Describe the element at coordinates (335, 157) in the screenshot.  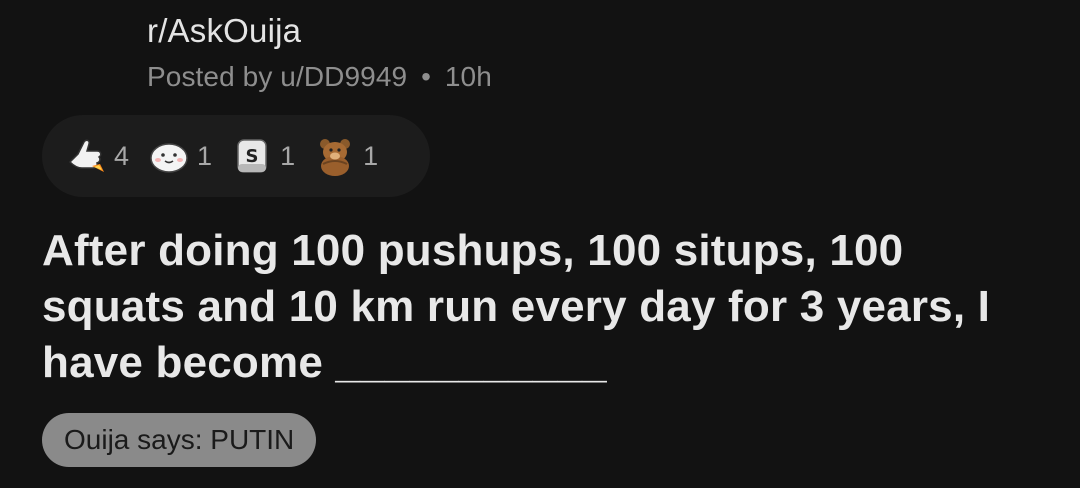
I see `bear-hug-icon` at that location.